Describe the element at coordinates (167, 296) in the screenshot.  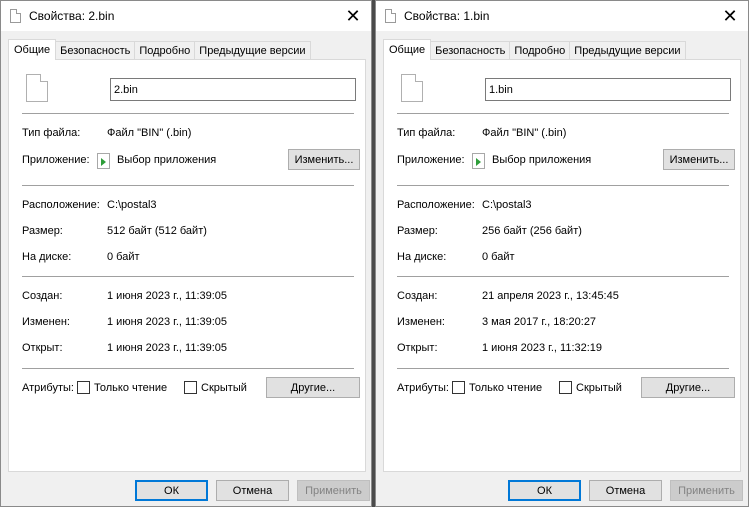
I see `created-value: 1 июня 2023 г., 11:39:05` at that location.